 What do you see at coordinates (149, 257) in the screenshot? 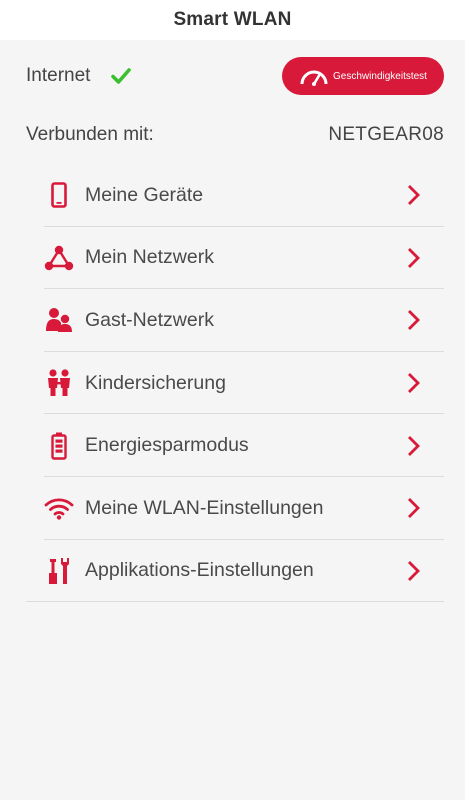
I see `menu-item-label: Mein Netzwerk` at bounding box center [149, 257].